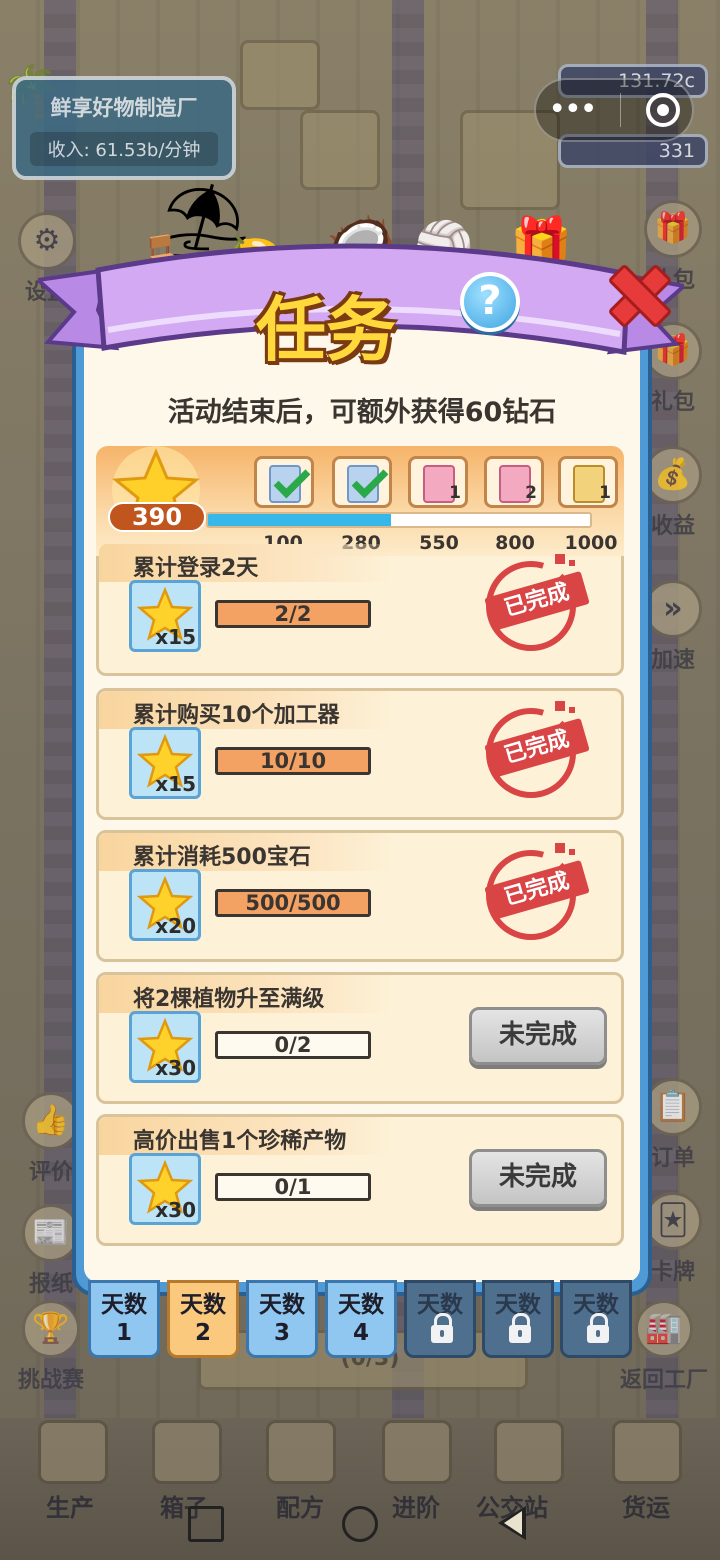 The height and width of the screenshot is (1560, 720). What do you see at coordinates (51, 1329) in the screenshot?
I see `trophy-icon: 🏆` at bounding box center [51, 1329].